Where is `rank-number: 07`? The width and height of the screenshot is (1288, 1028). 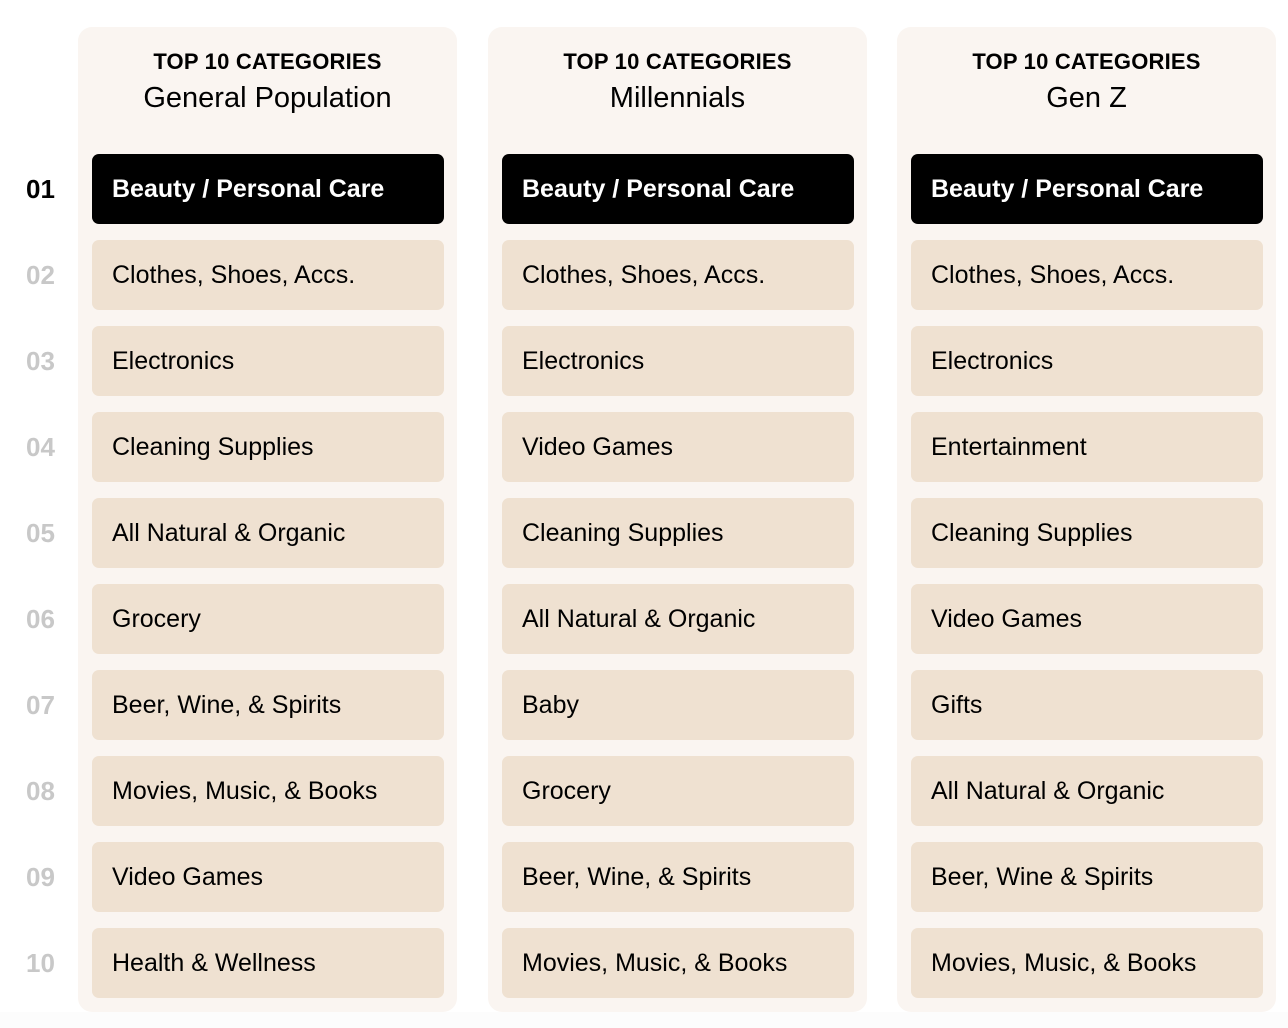
rank-number: 07 is located at coordinates (40, 705).